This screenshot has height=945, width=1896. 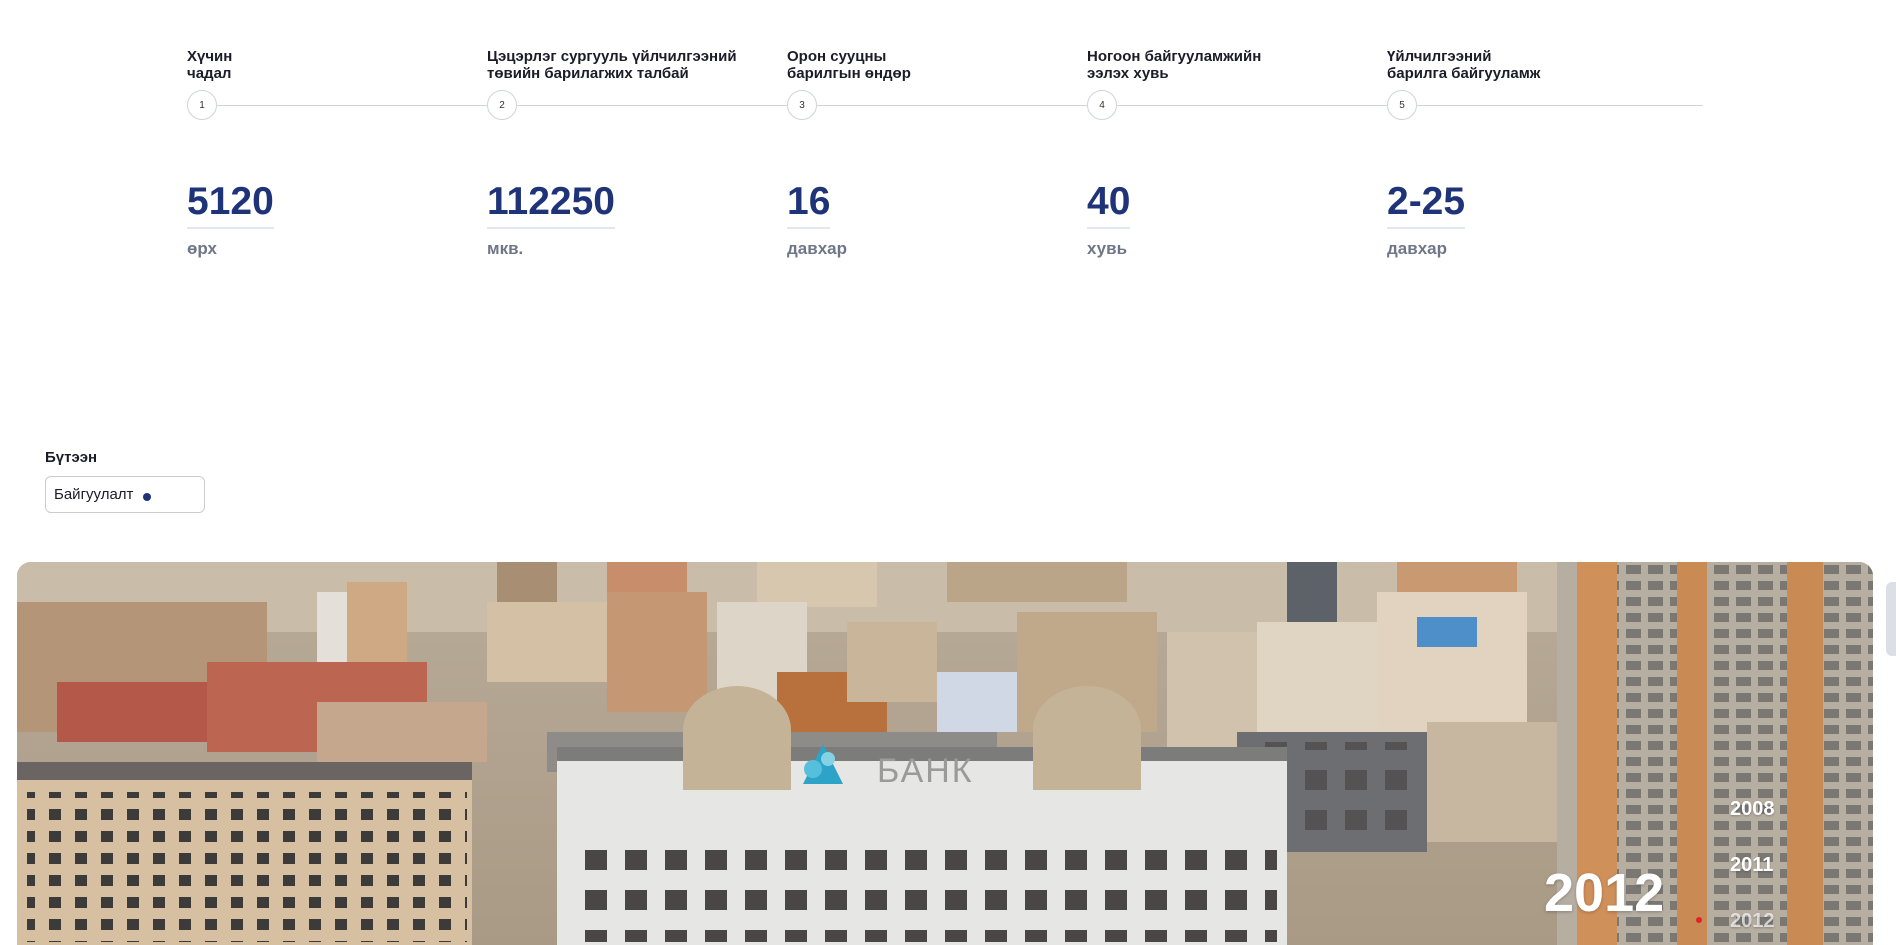 What do you see at coordinates (1464, 65) in the screenshot?
I see `step-label: Үйлчилгээний барилга байгууламж` at bounding box center [1464, 65].